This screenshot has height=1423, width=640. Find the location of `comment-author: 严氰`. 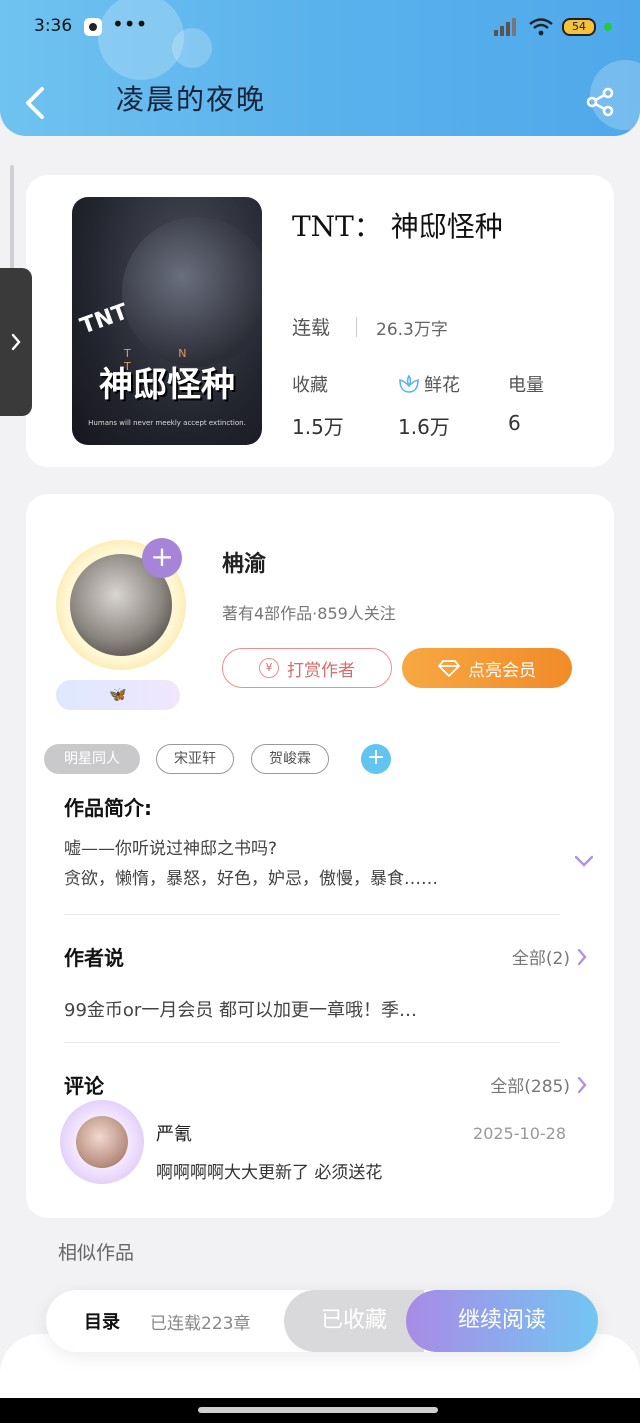

comment-author: 严氰 is located at coordinates (174, 1133).